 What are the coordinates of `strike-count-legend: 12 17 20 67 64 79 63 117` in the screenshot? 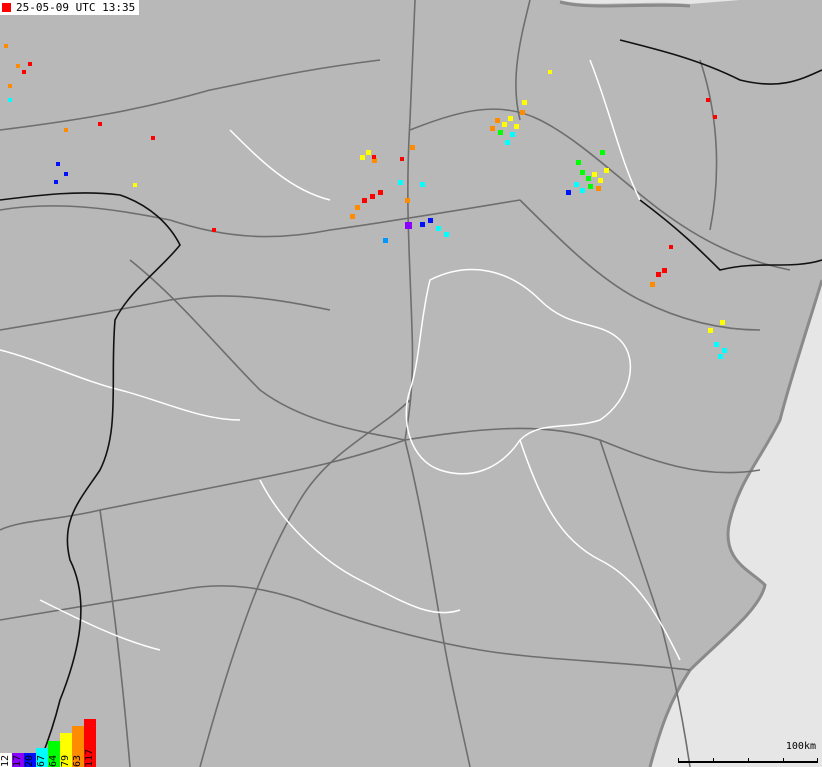 It's located at (48, 743).